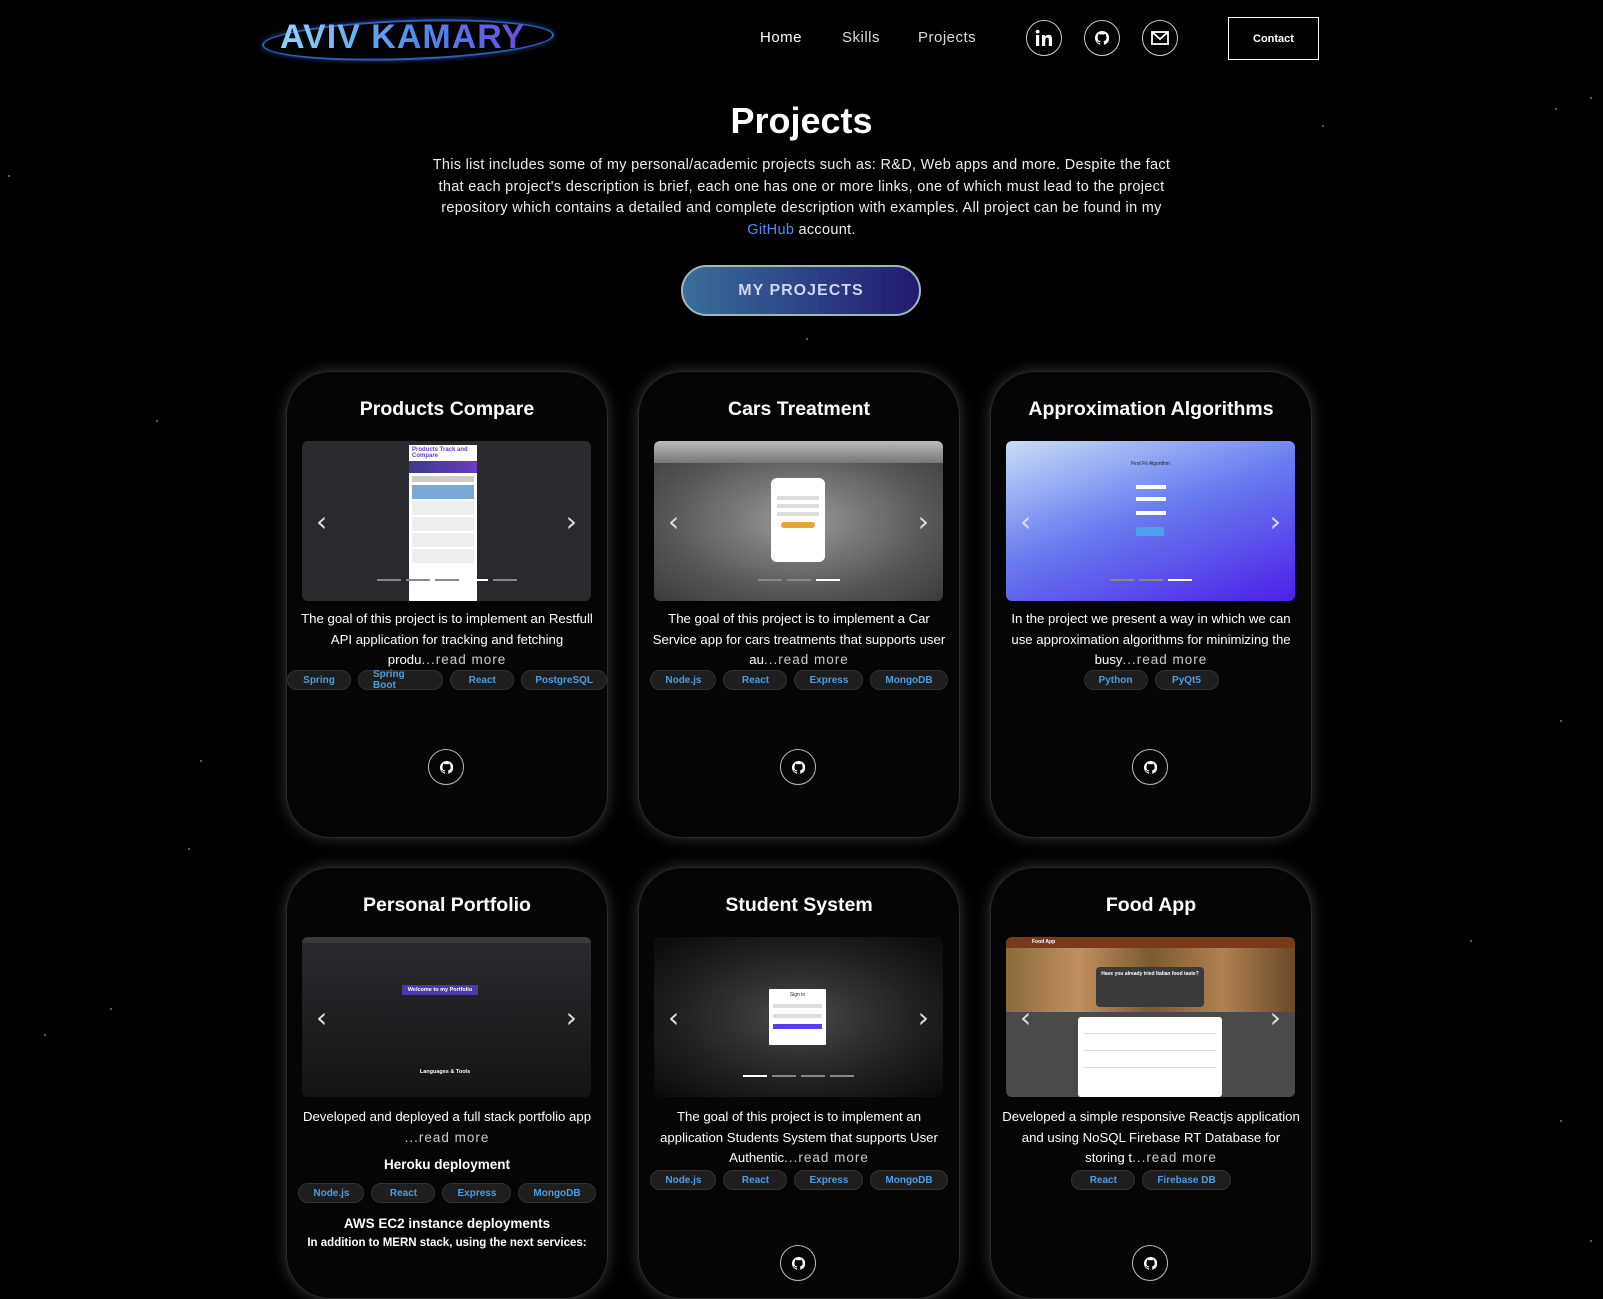  I want to click on nav-projects: Projects, so click(947, 37).